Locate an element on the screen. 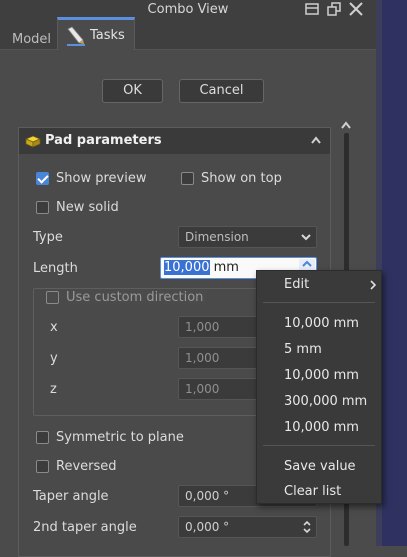  menu-item-clear-list: Clear list is located at coordinates (312, 491).